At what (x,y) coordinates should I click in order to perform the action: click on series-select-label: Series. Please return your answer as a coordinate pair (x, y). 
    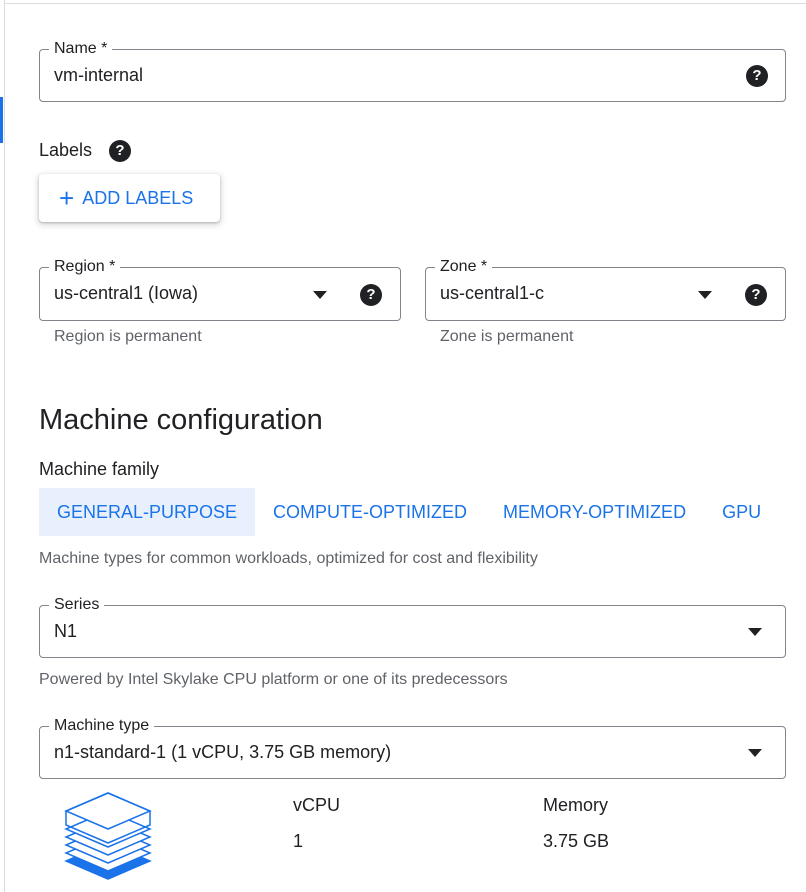
    Looking at the image, I should click on (77, 605).